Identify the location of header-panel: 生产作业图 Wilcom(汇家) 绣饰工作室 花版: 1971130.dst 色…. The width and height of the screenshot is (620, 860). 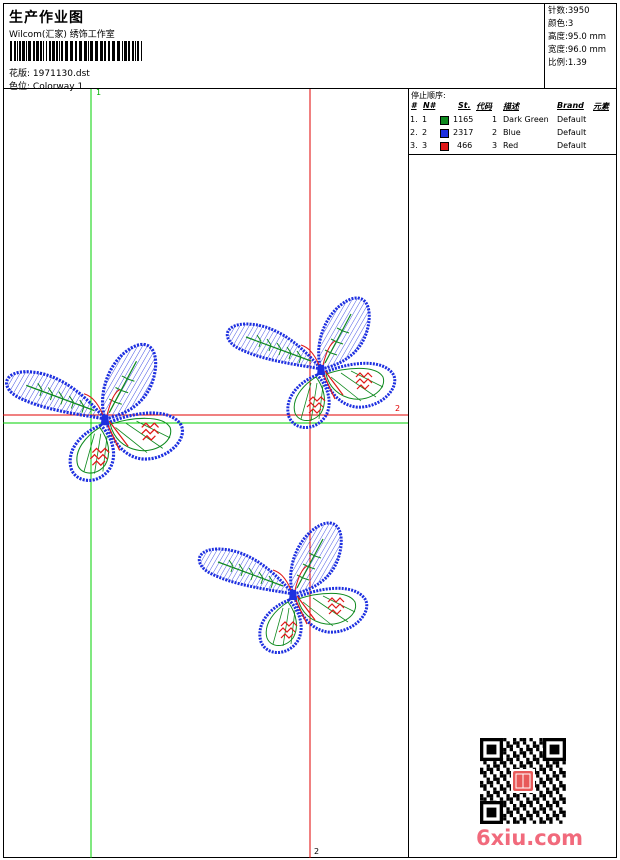
(274, 47).